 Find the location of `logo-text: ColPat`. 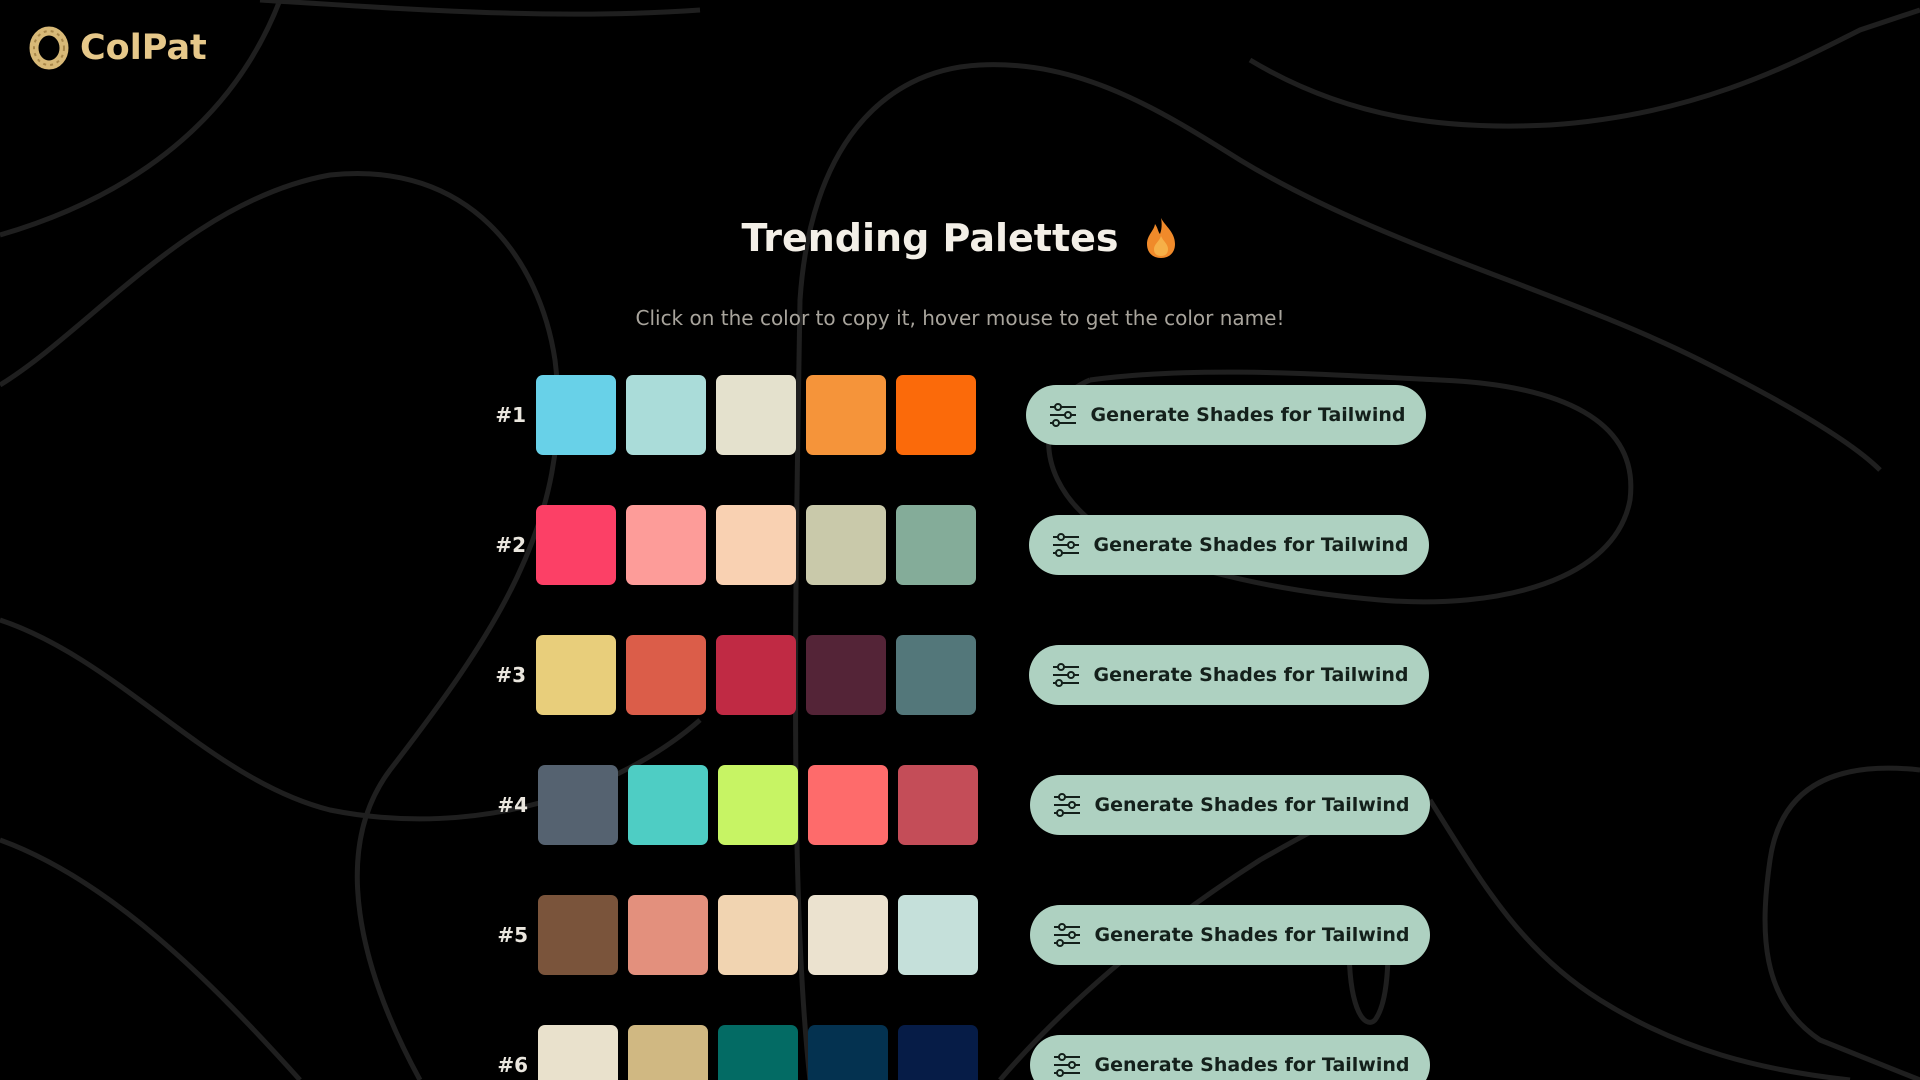

logo-text: ColPat is located at coordinates (143, 48).